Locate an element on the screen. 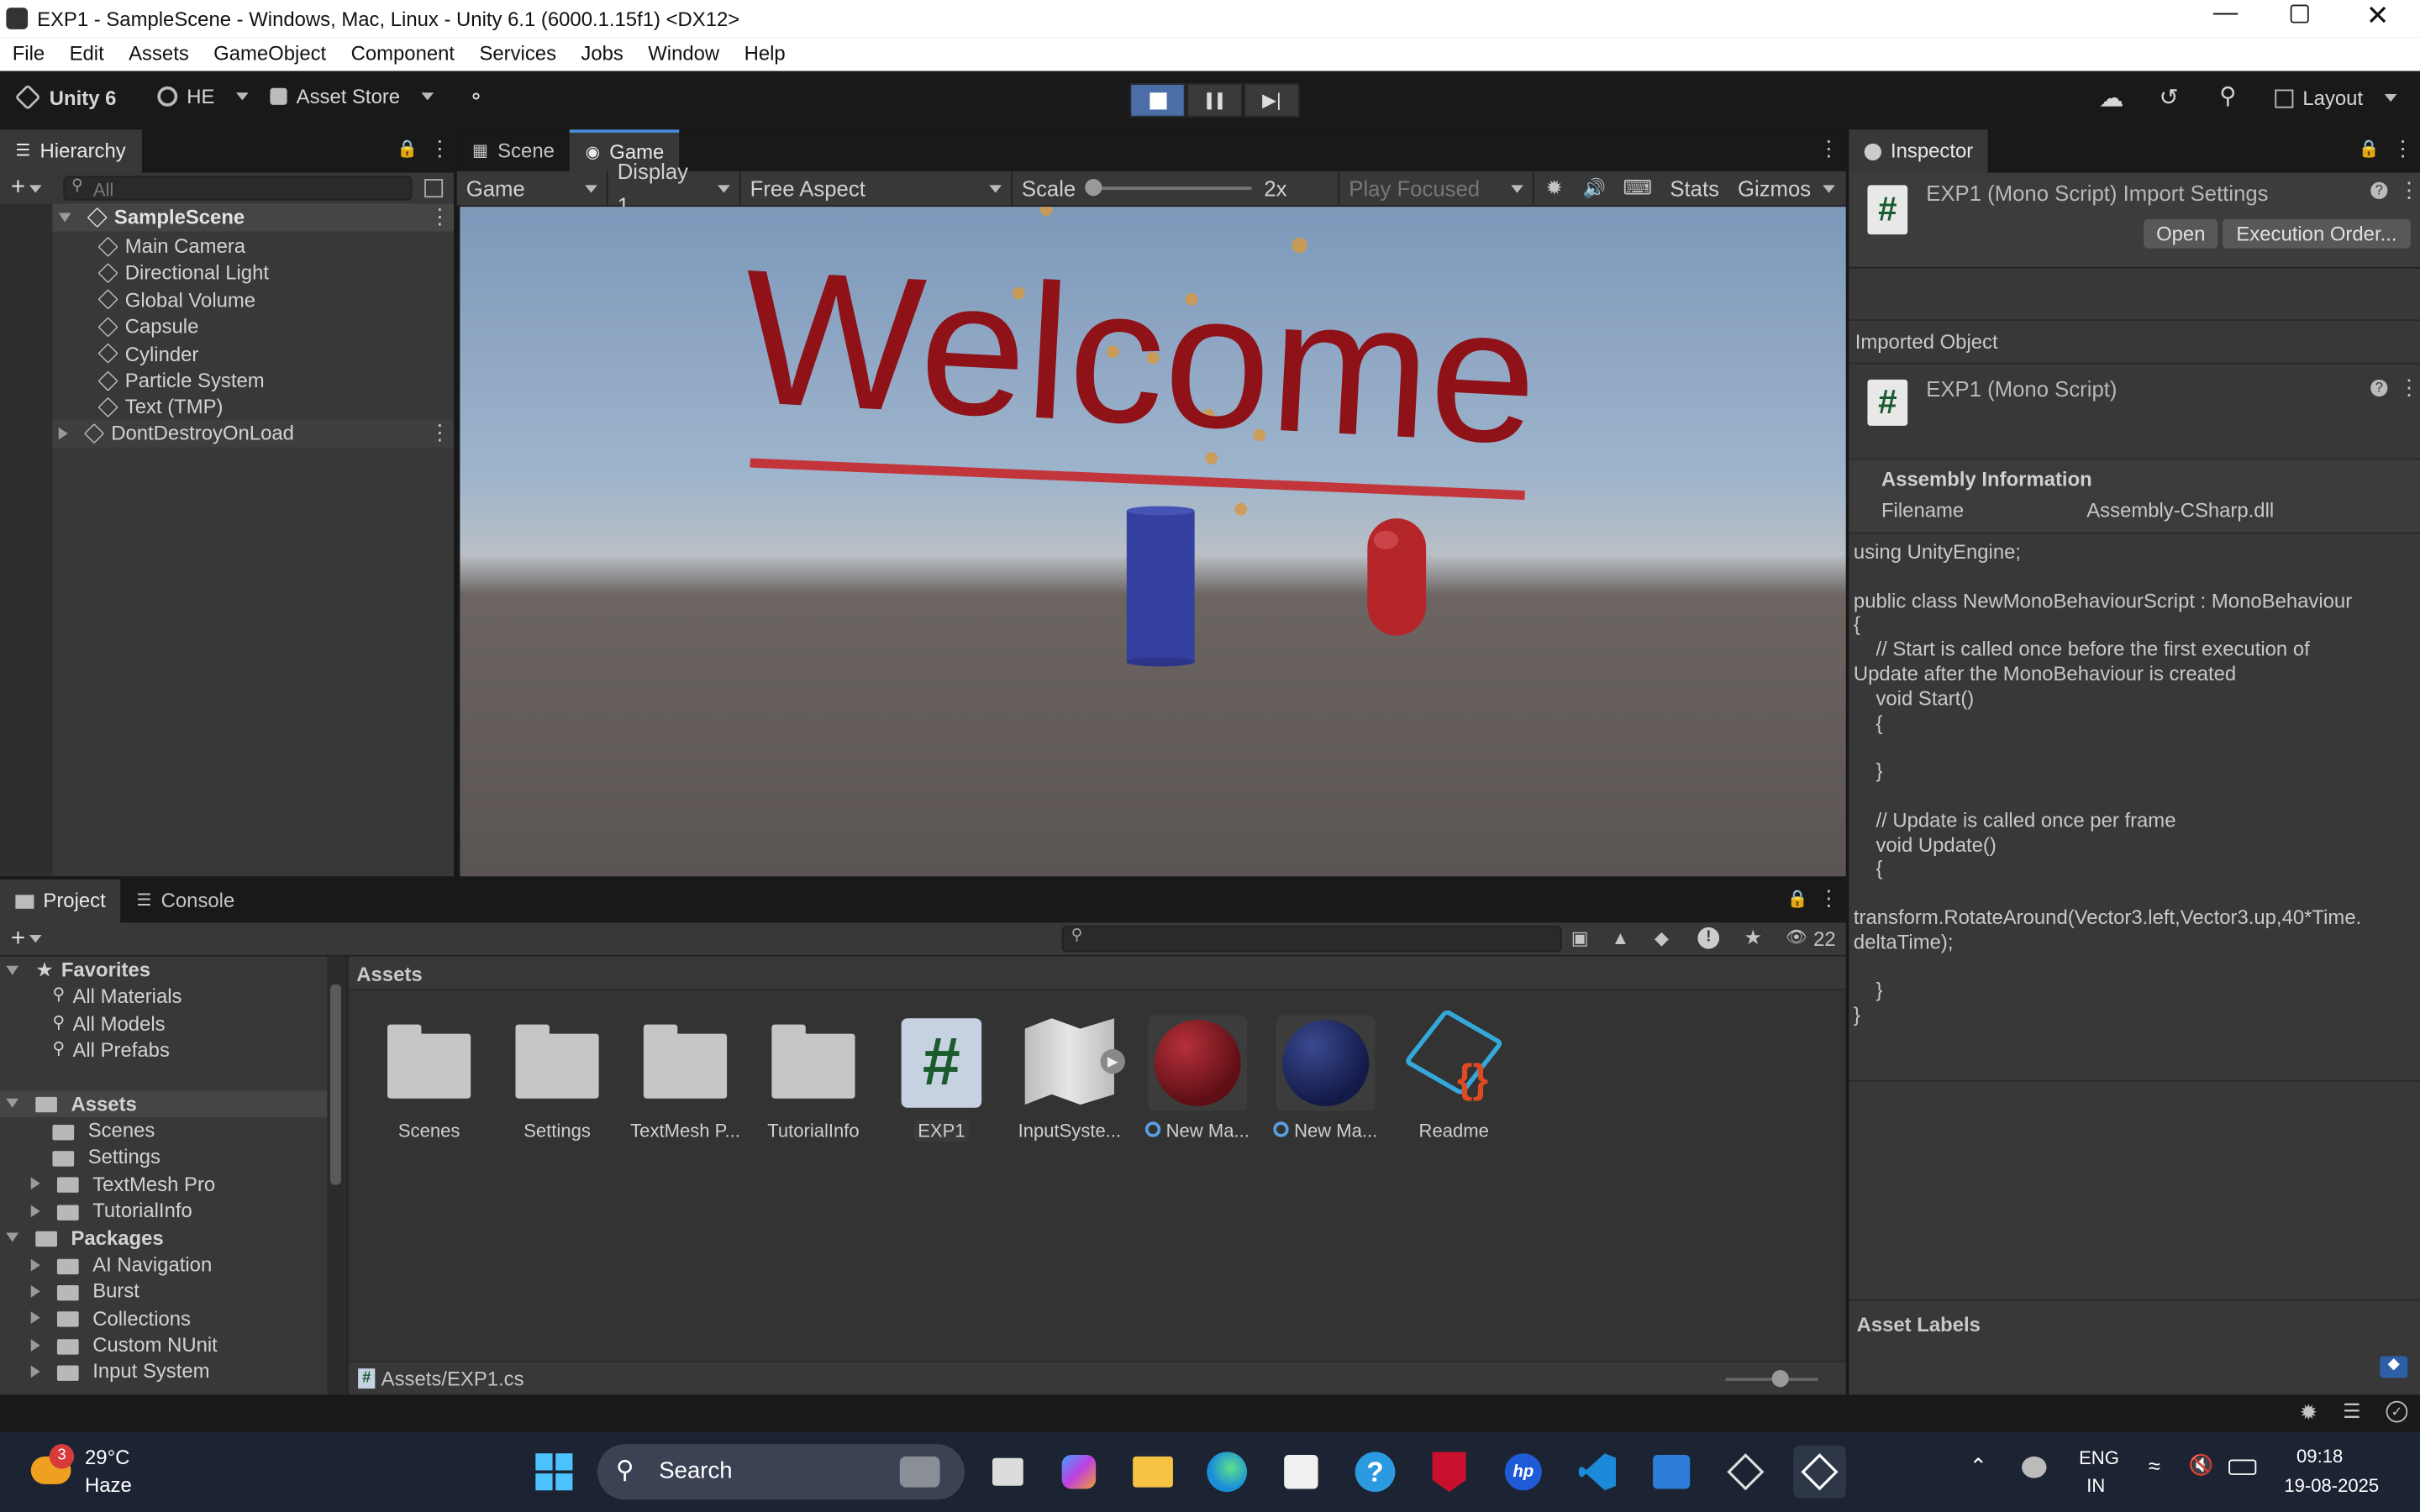 This screenshot has height=1512, width=2420. scene-row: SampleScene ⋮ is located at coordinates (253, 217).